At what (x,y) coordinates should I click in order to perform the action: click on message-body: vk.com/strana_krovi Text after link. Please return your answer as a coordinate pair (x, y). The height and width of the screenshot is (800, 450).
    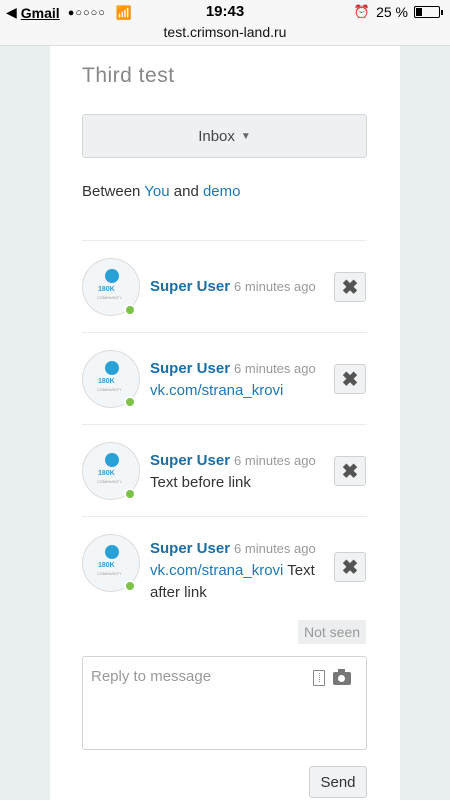
    Looking at the image, I should click on (241, 582).